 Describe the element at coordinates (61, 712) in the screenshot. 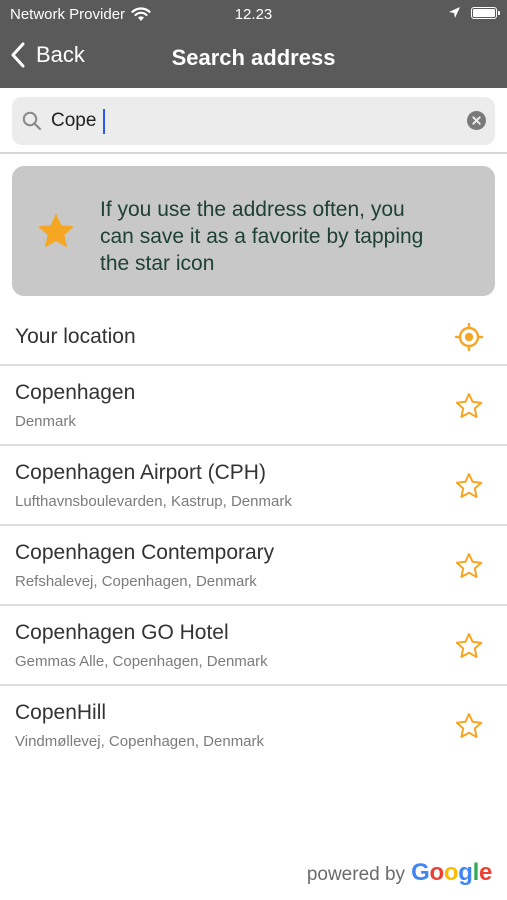

I see `result-name: CopenHill` at that location.